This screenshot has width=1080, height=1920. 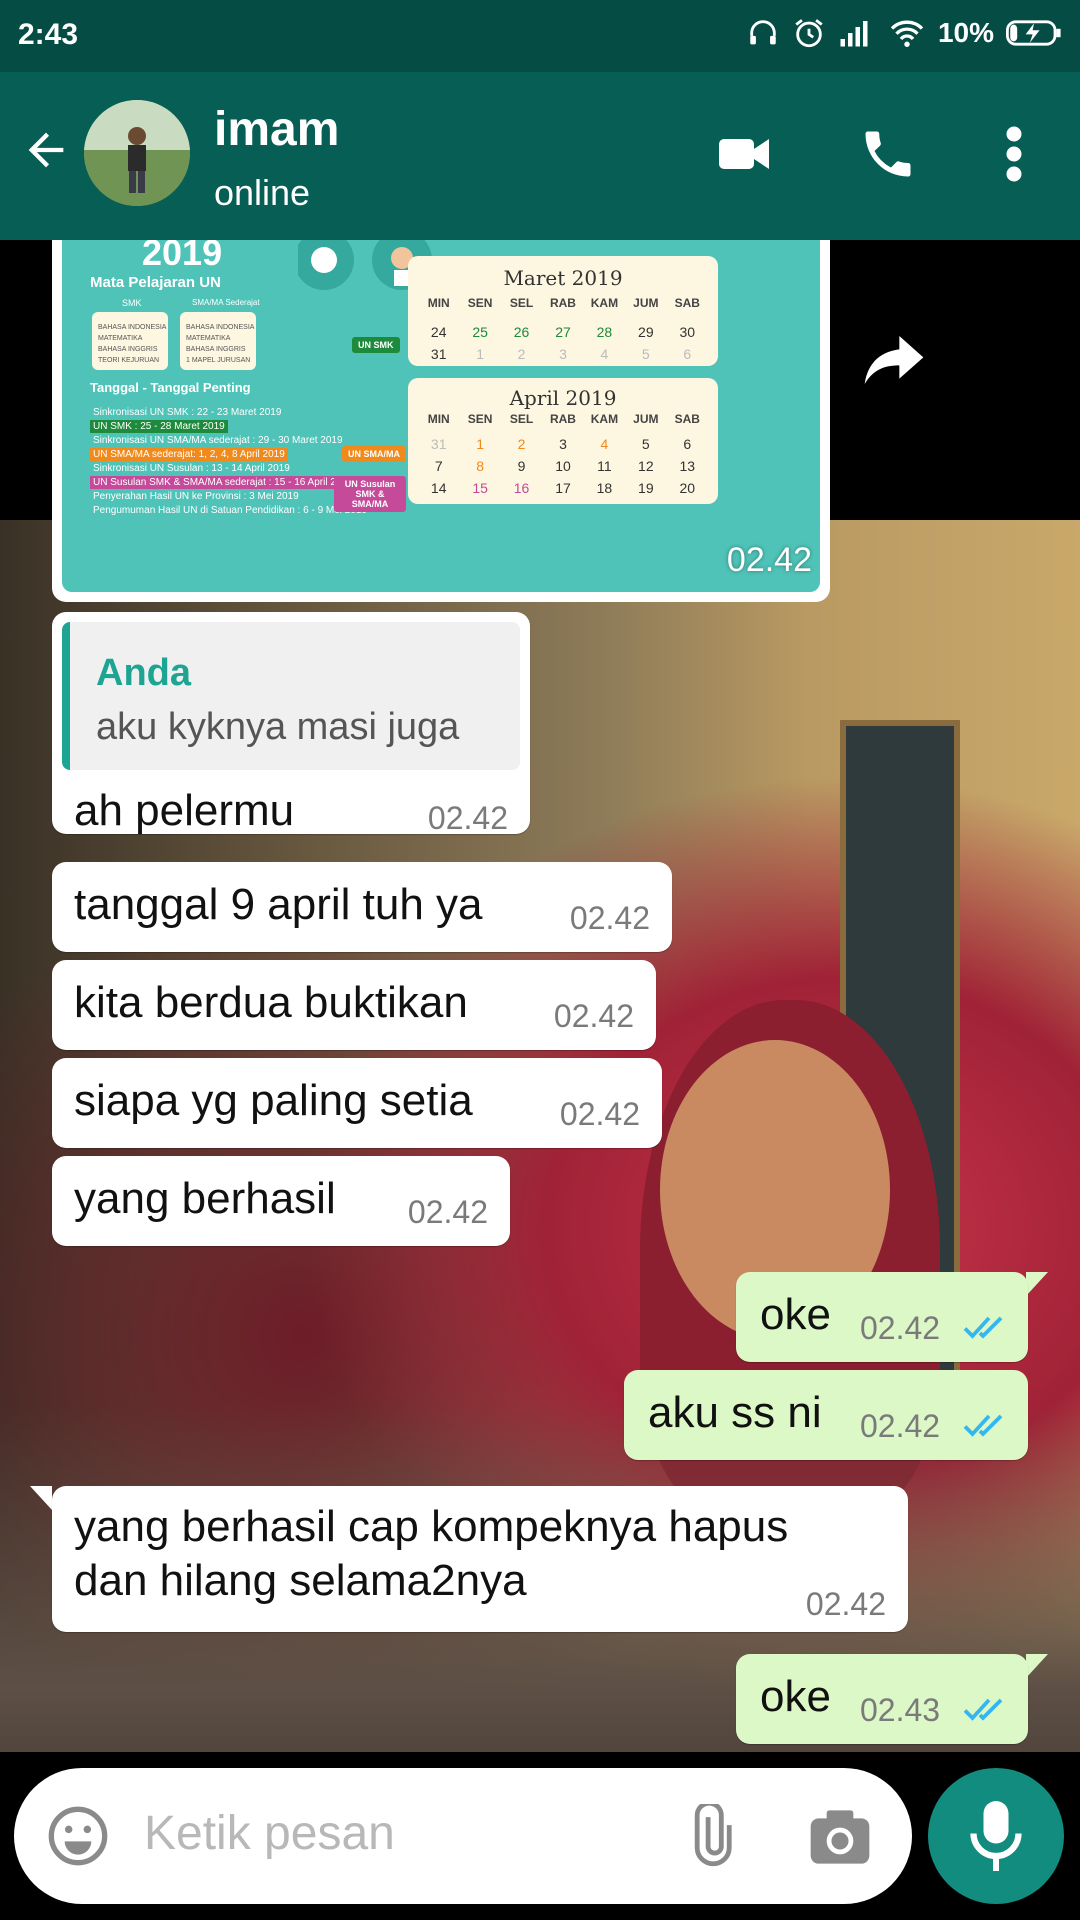 I want to click on message-input-bar: Ketik pesan, so click(x=463, y=1836).